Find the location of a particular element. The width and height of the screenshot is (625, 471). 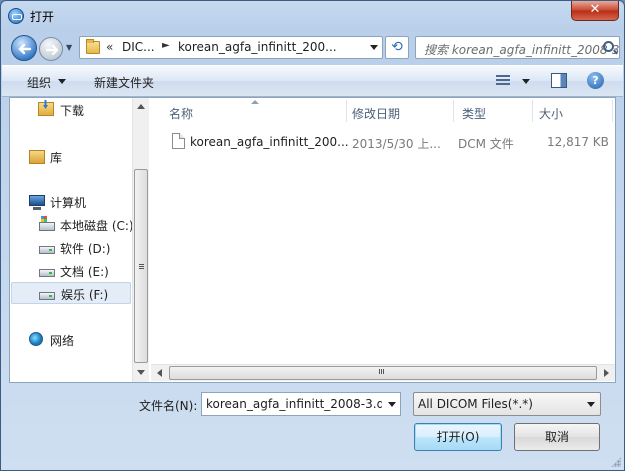

close-icon: ✕ is located at coordinates (595, 9).